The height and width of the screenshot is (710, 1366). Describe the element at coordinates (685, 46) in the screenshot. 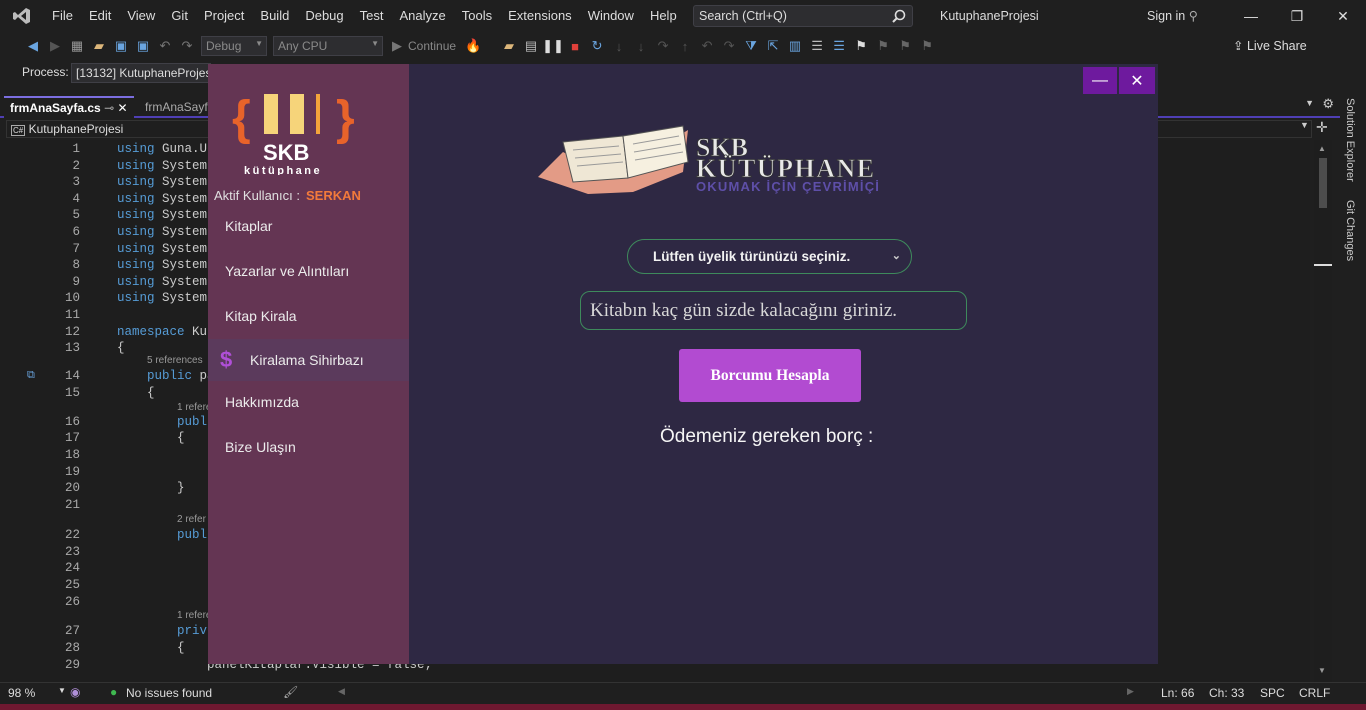

I see `step-out-icon: ↑` at that location.